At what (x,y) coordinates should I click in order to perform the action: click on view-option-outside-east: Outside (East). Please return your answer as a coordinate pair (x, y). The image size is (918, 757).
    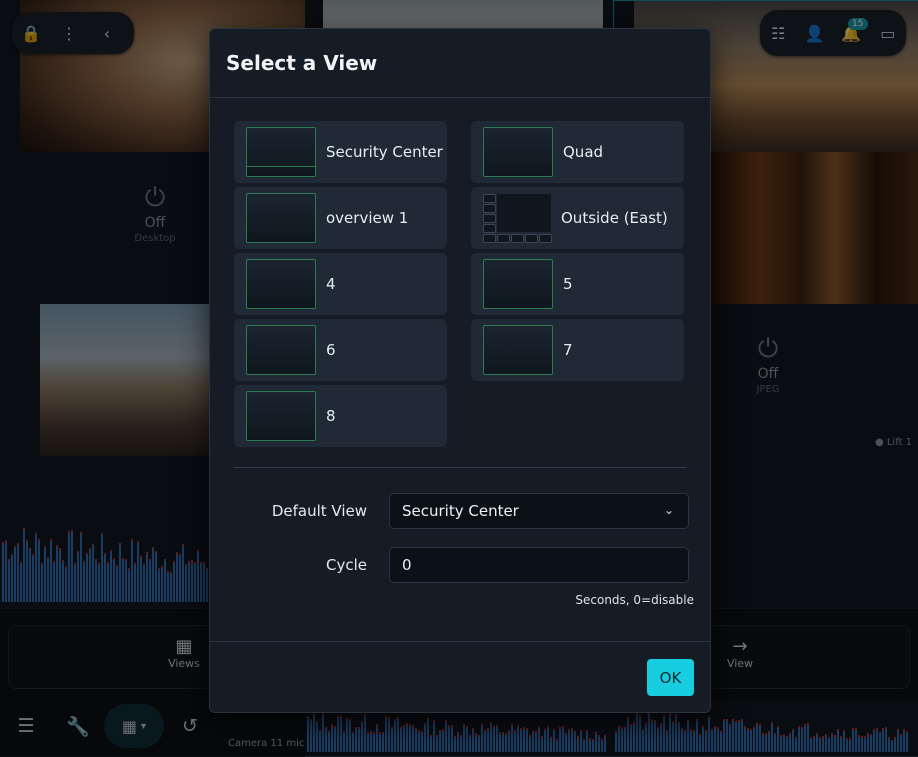
    Looking at the image, I should click on (577, 218).